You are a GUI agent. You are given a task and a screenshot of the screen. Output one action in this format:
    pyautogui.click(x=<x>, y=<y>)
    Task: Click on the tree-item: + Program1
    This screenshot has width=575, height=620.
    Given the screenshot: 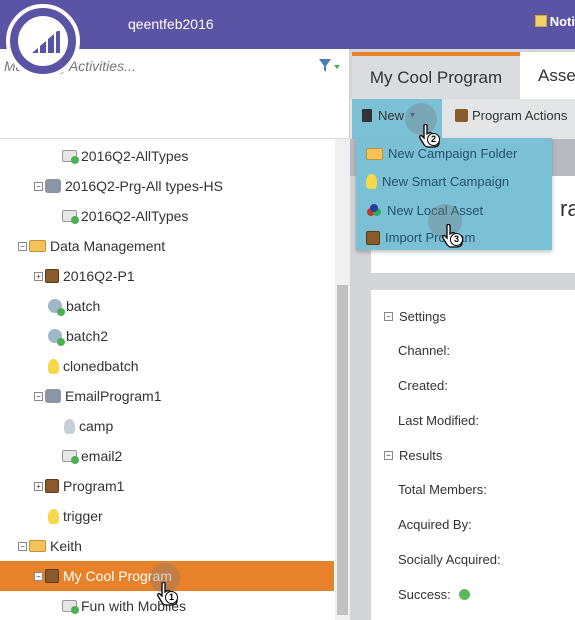 What is the action you would take?
    pyautogui.click(x=167, y=486)
    